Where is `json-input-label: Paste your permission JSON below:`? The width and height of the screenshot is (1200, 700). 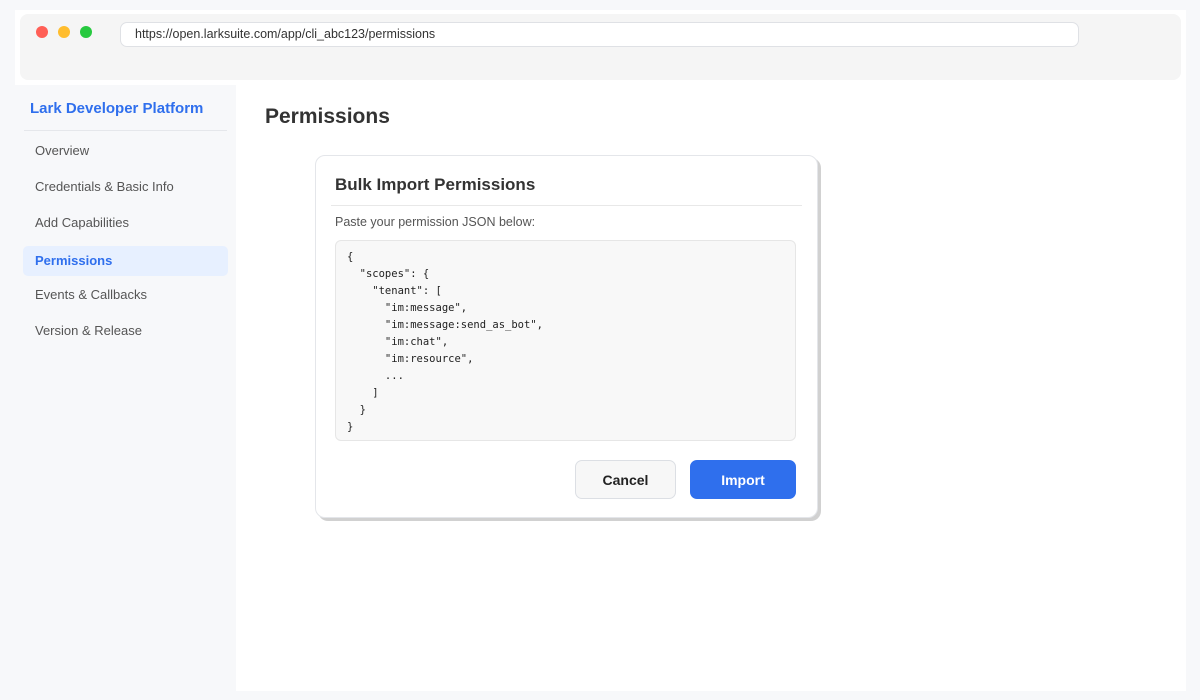
json-input-label: Paste your permission JSON below: is located at coordinates (435, 222).